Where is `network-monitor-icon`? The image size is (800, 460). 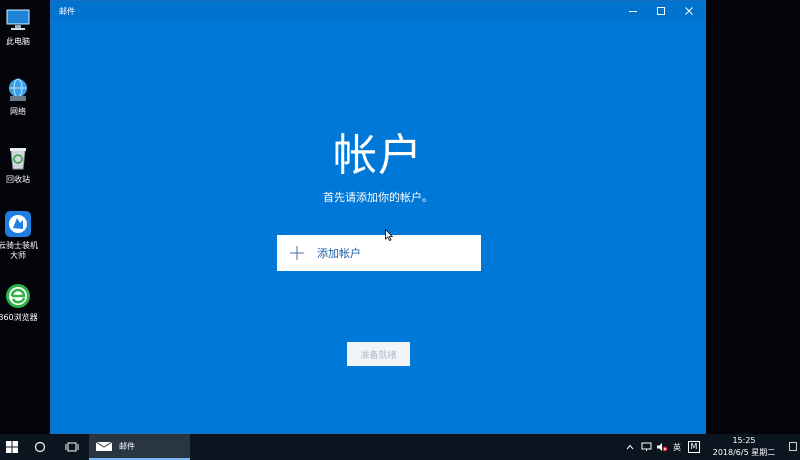 network-monitor-icon is located at coordinates (646, 446).